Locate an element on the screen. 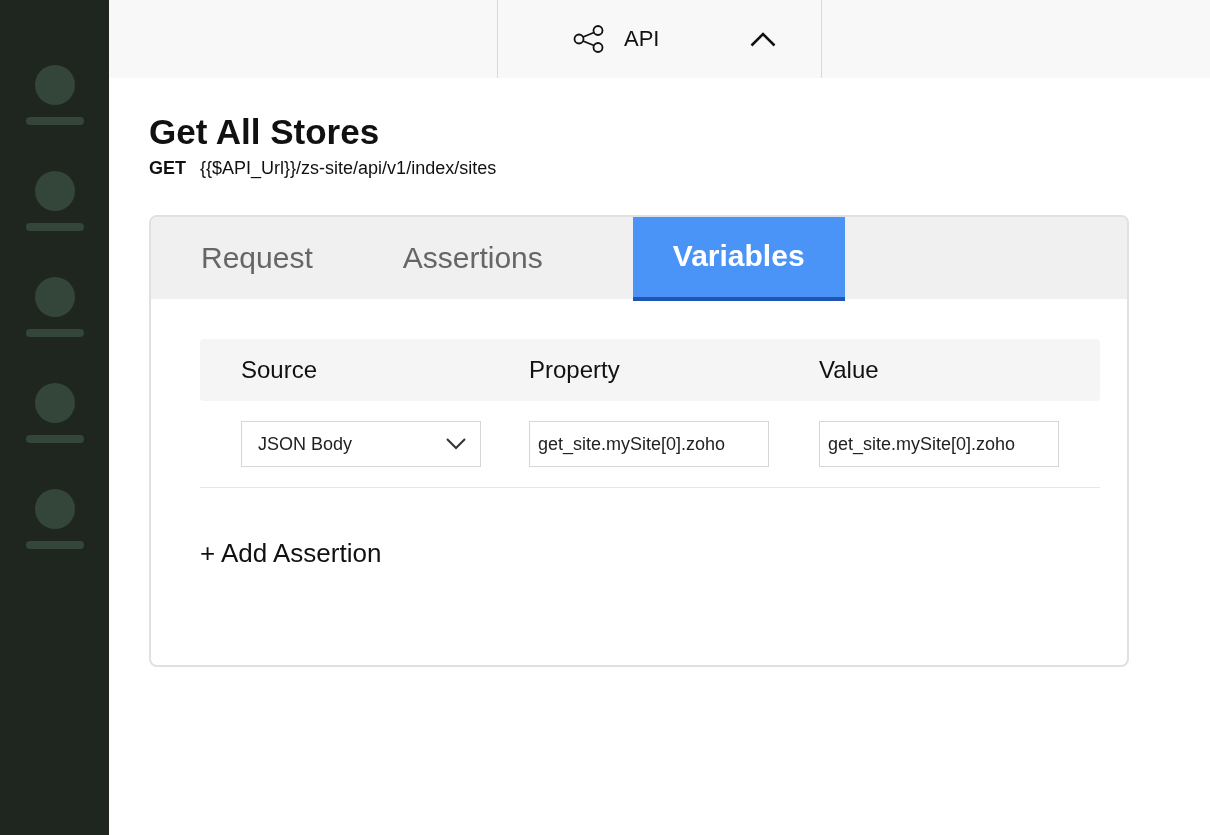 This screenshot has width=1210, height=835. chevron-down-icon is located at coordinates (456, 444).